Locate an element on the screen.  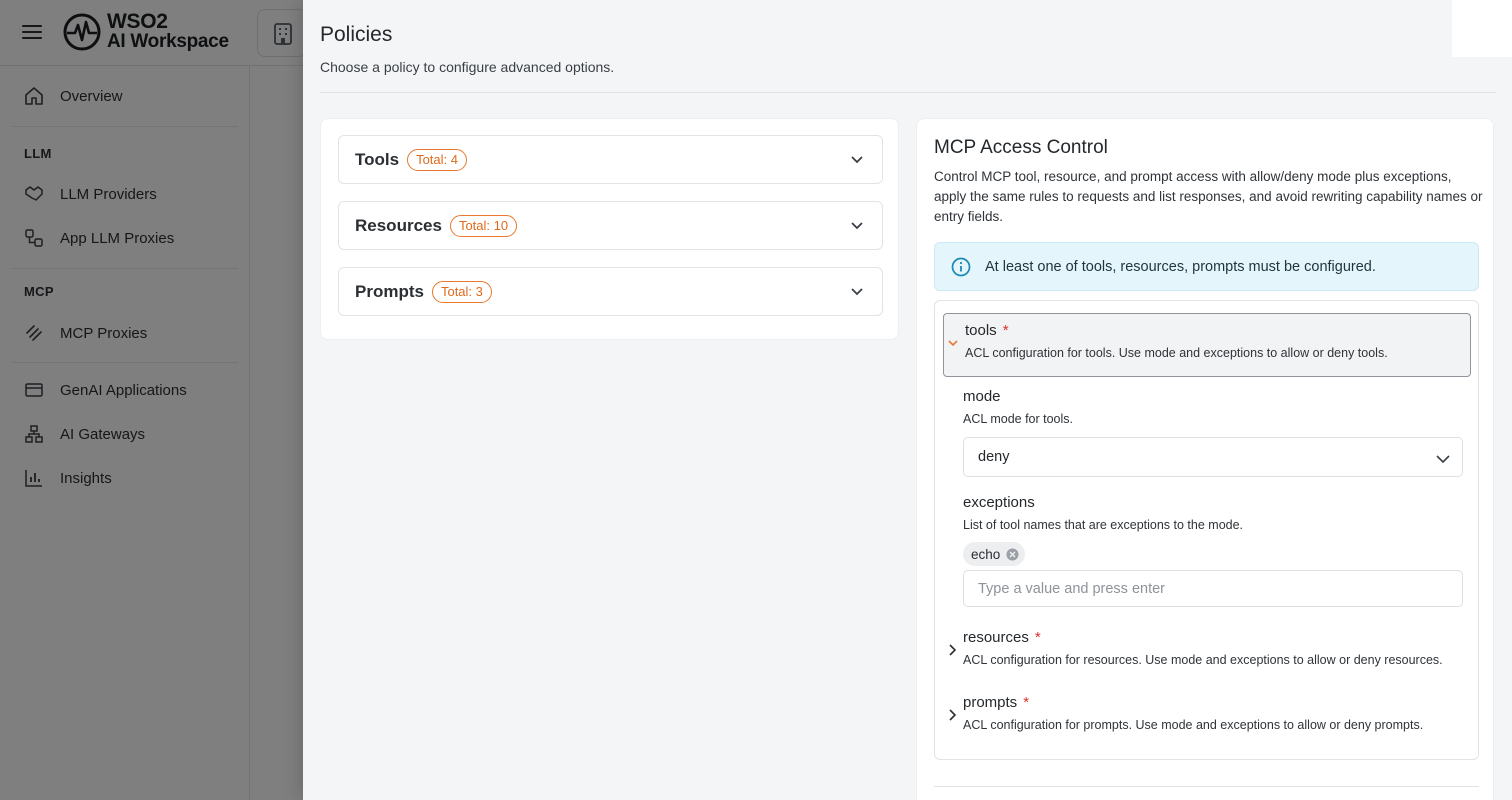
exceptions-input is located at coordinates (1213, 588).